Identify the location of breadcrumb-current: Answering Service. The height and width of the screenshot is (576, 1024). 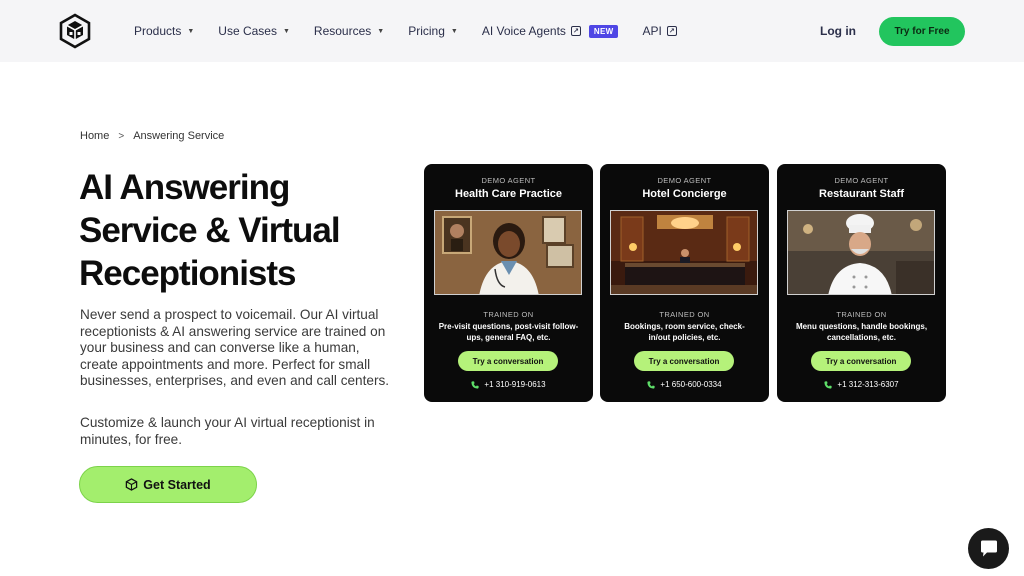
(179, 136).